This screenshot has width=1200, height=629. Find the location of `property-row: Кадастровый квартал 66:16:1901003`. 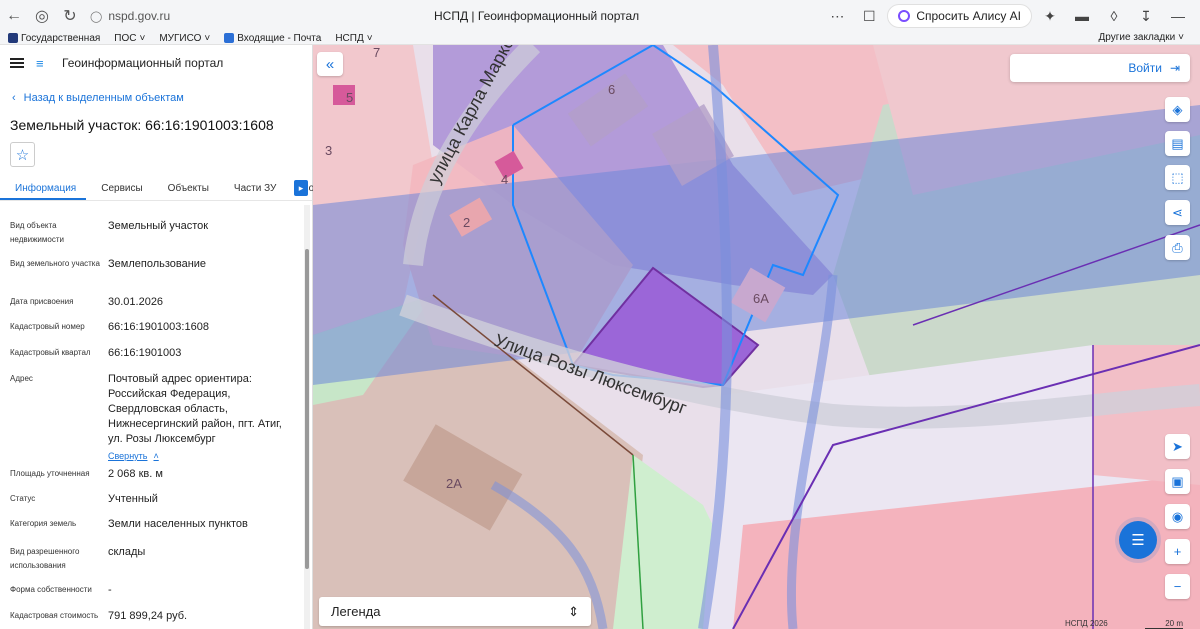

property-row: Кадастровый квартал 66:16:1901003 is located at coordinates (96, 353).